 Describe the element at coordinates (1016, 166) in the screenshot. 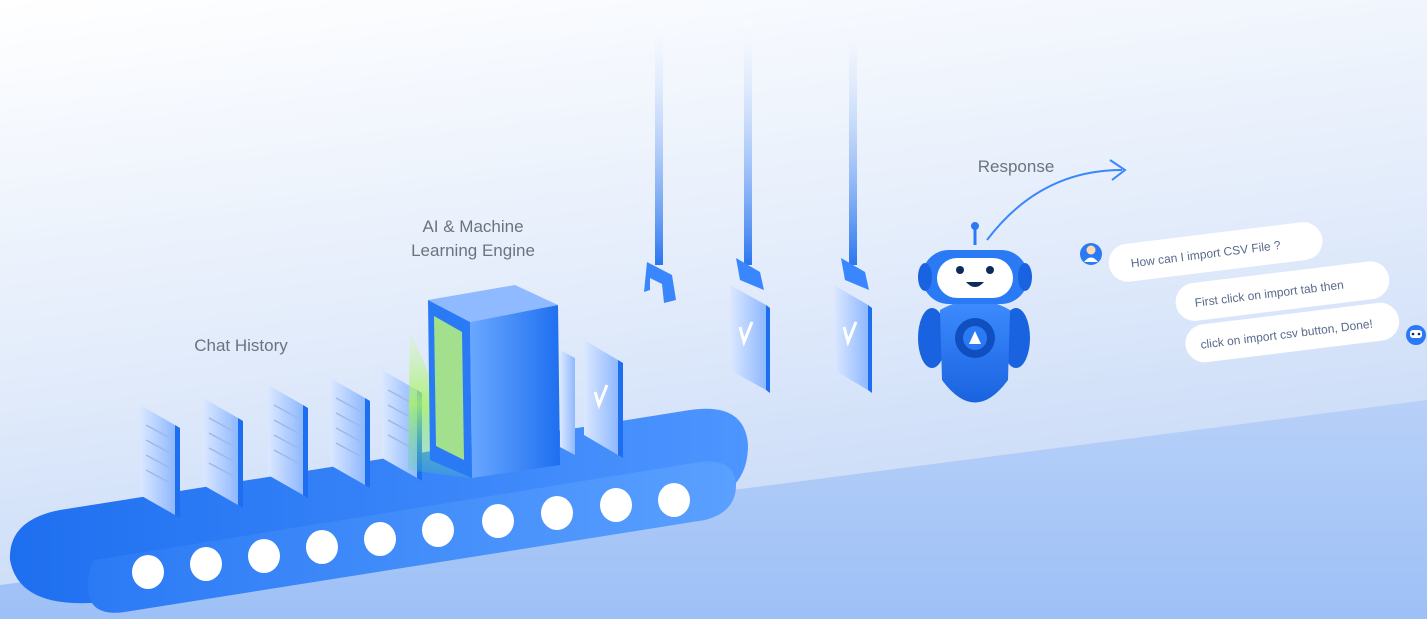

I see `response-label: Response` at that location.